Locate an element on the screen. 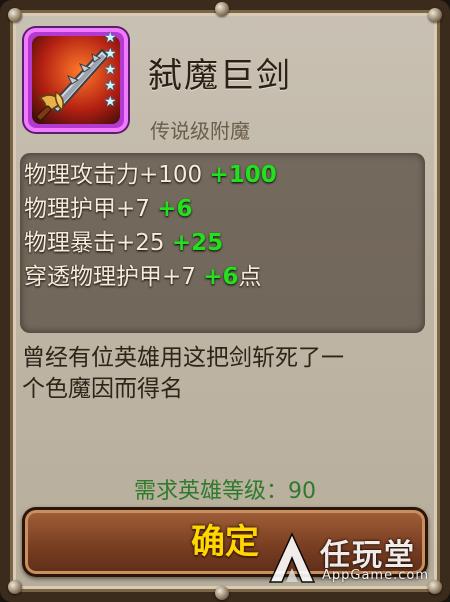  stat-base: +100 is located at coordinates (171, 175).